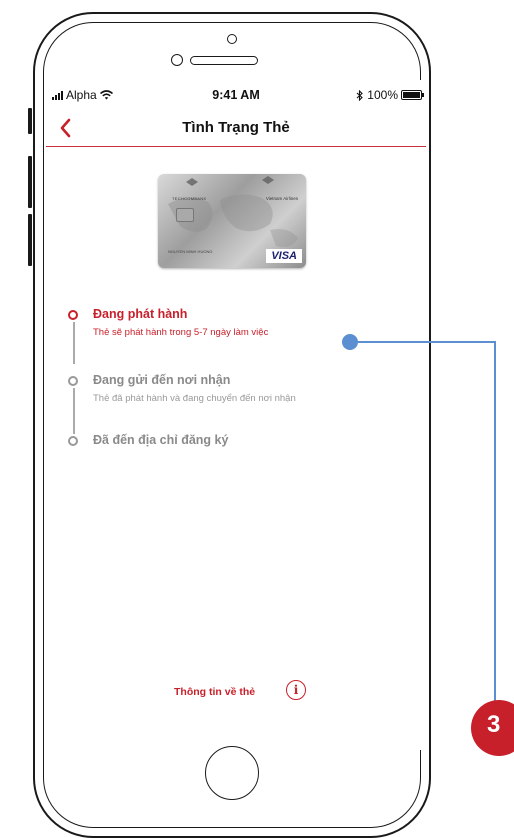 Image resolution: width=514 pixels, height=838 pixels. What do you see at coordinates (232, 773) in the screenshot?
I see `home-button` at bounding box center [232, 773].